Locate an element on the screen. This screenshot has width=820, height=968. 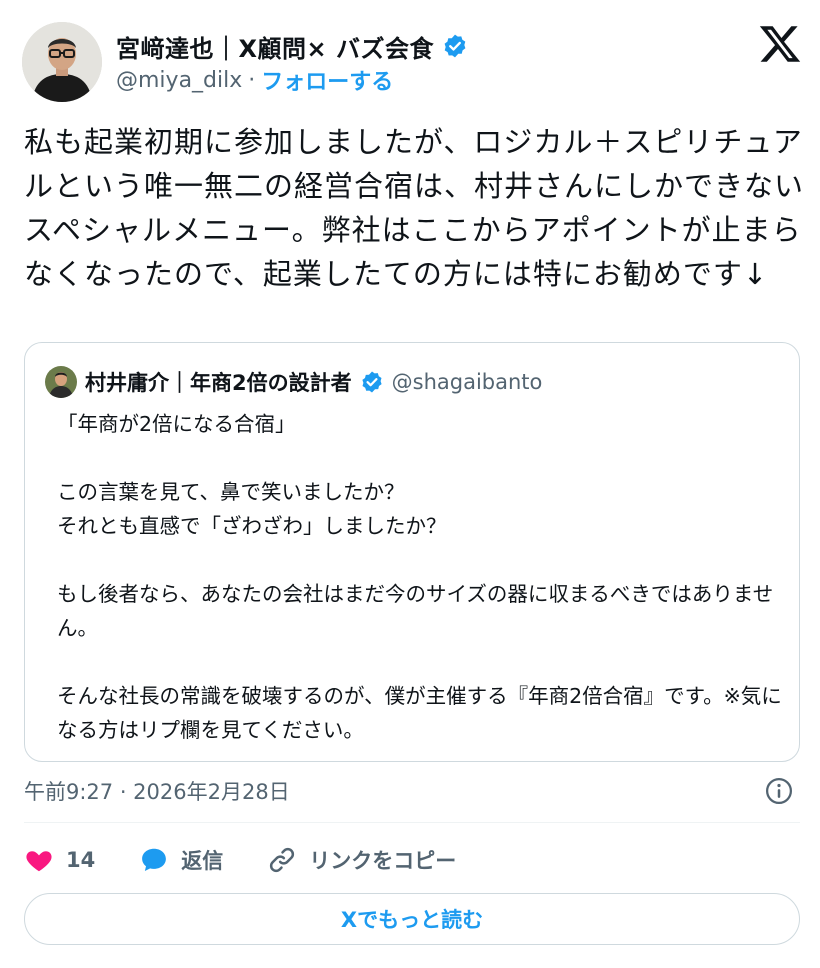
quoted-tweet-header: 村井庸介｜年商2倍の設計者 @shagaibanto is located at coordinates (293, 382).